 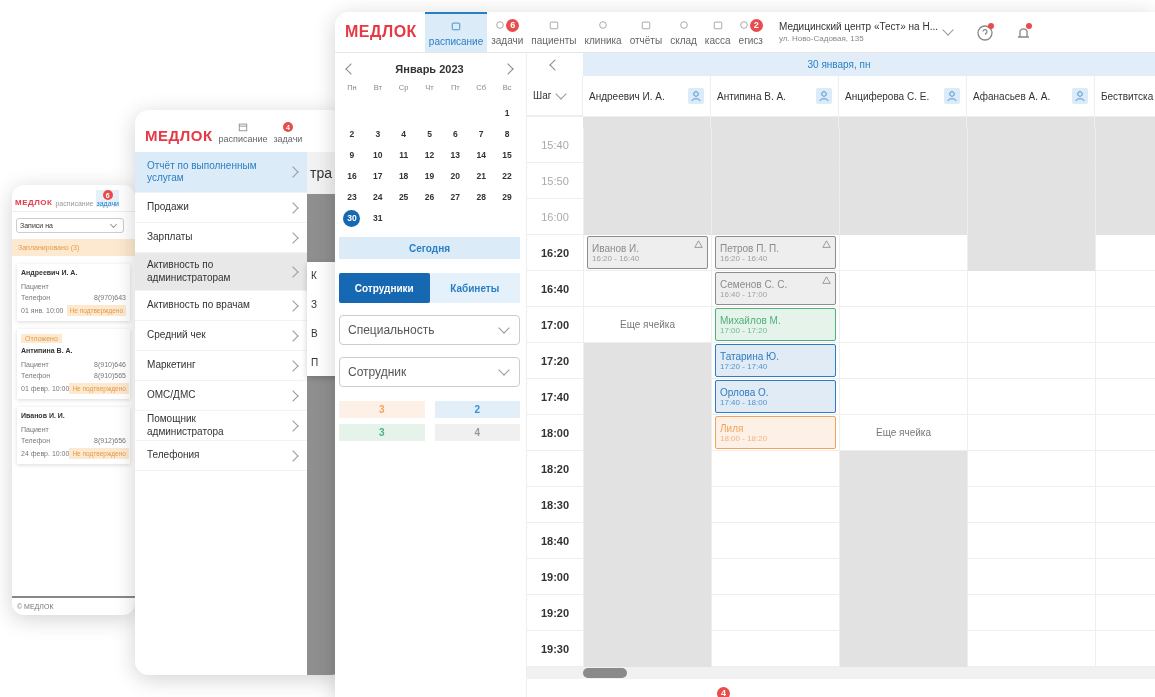 I want to click on calendar-day: 12, so click(x=429, y=155).